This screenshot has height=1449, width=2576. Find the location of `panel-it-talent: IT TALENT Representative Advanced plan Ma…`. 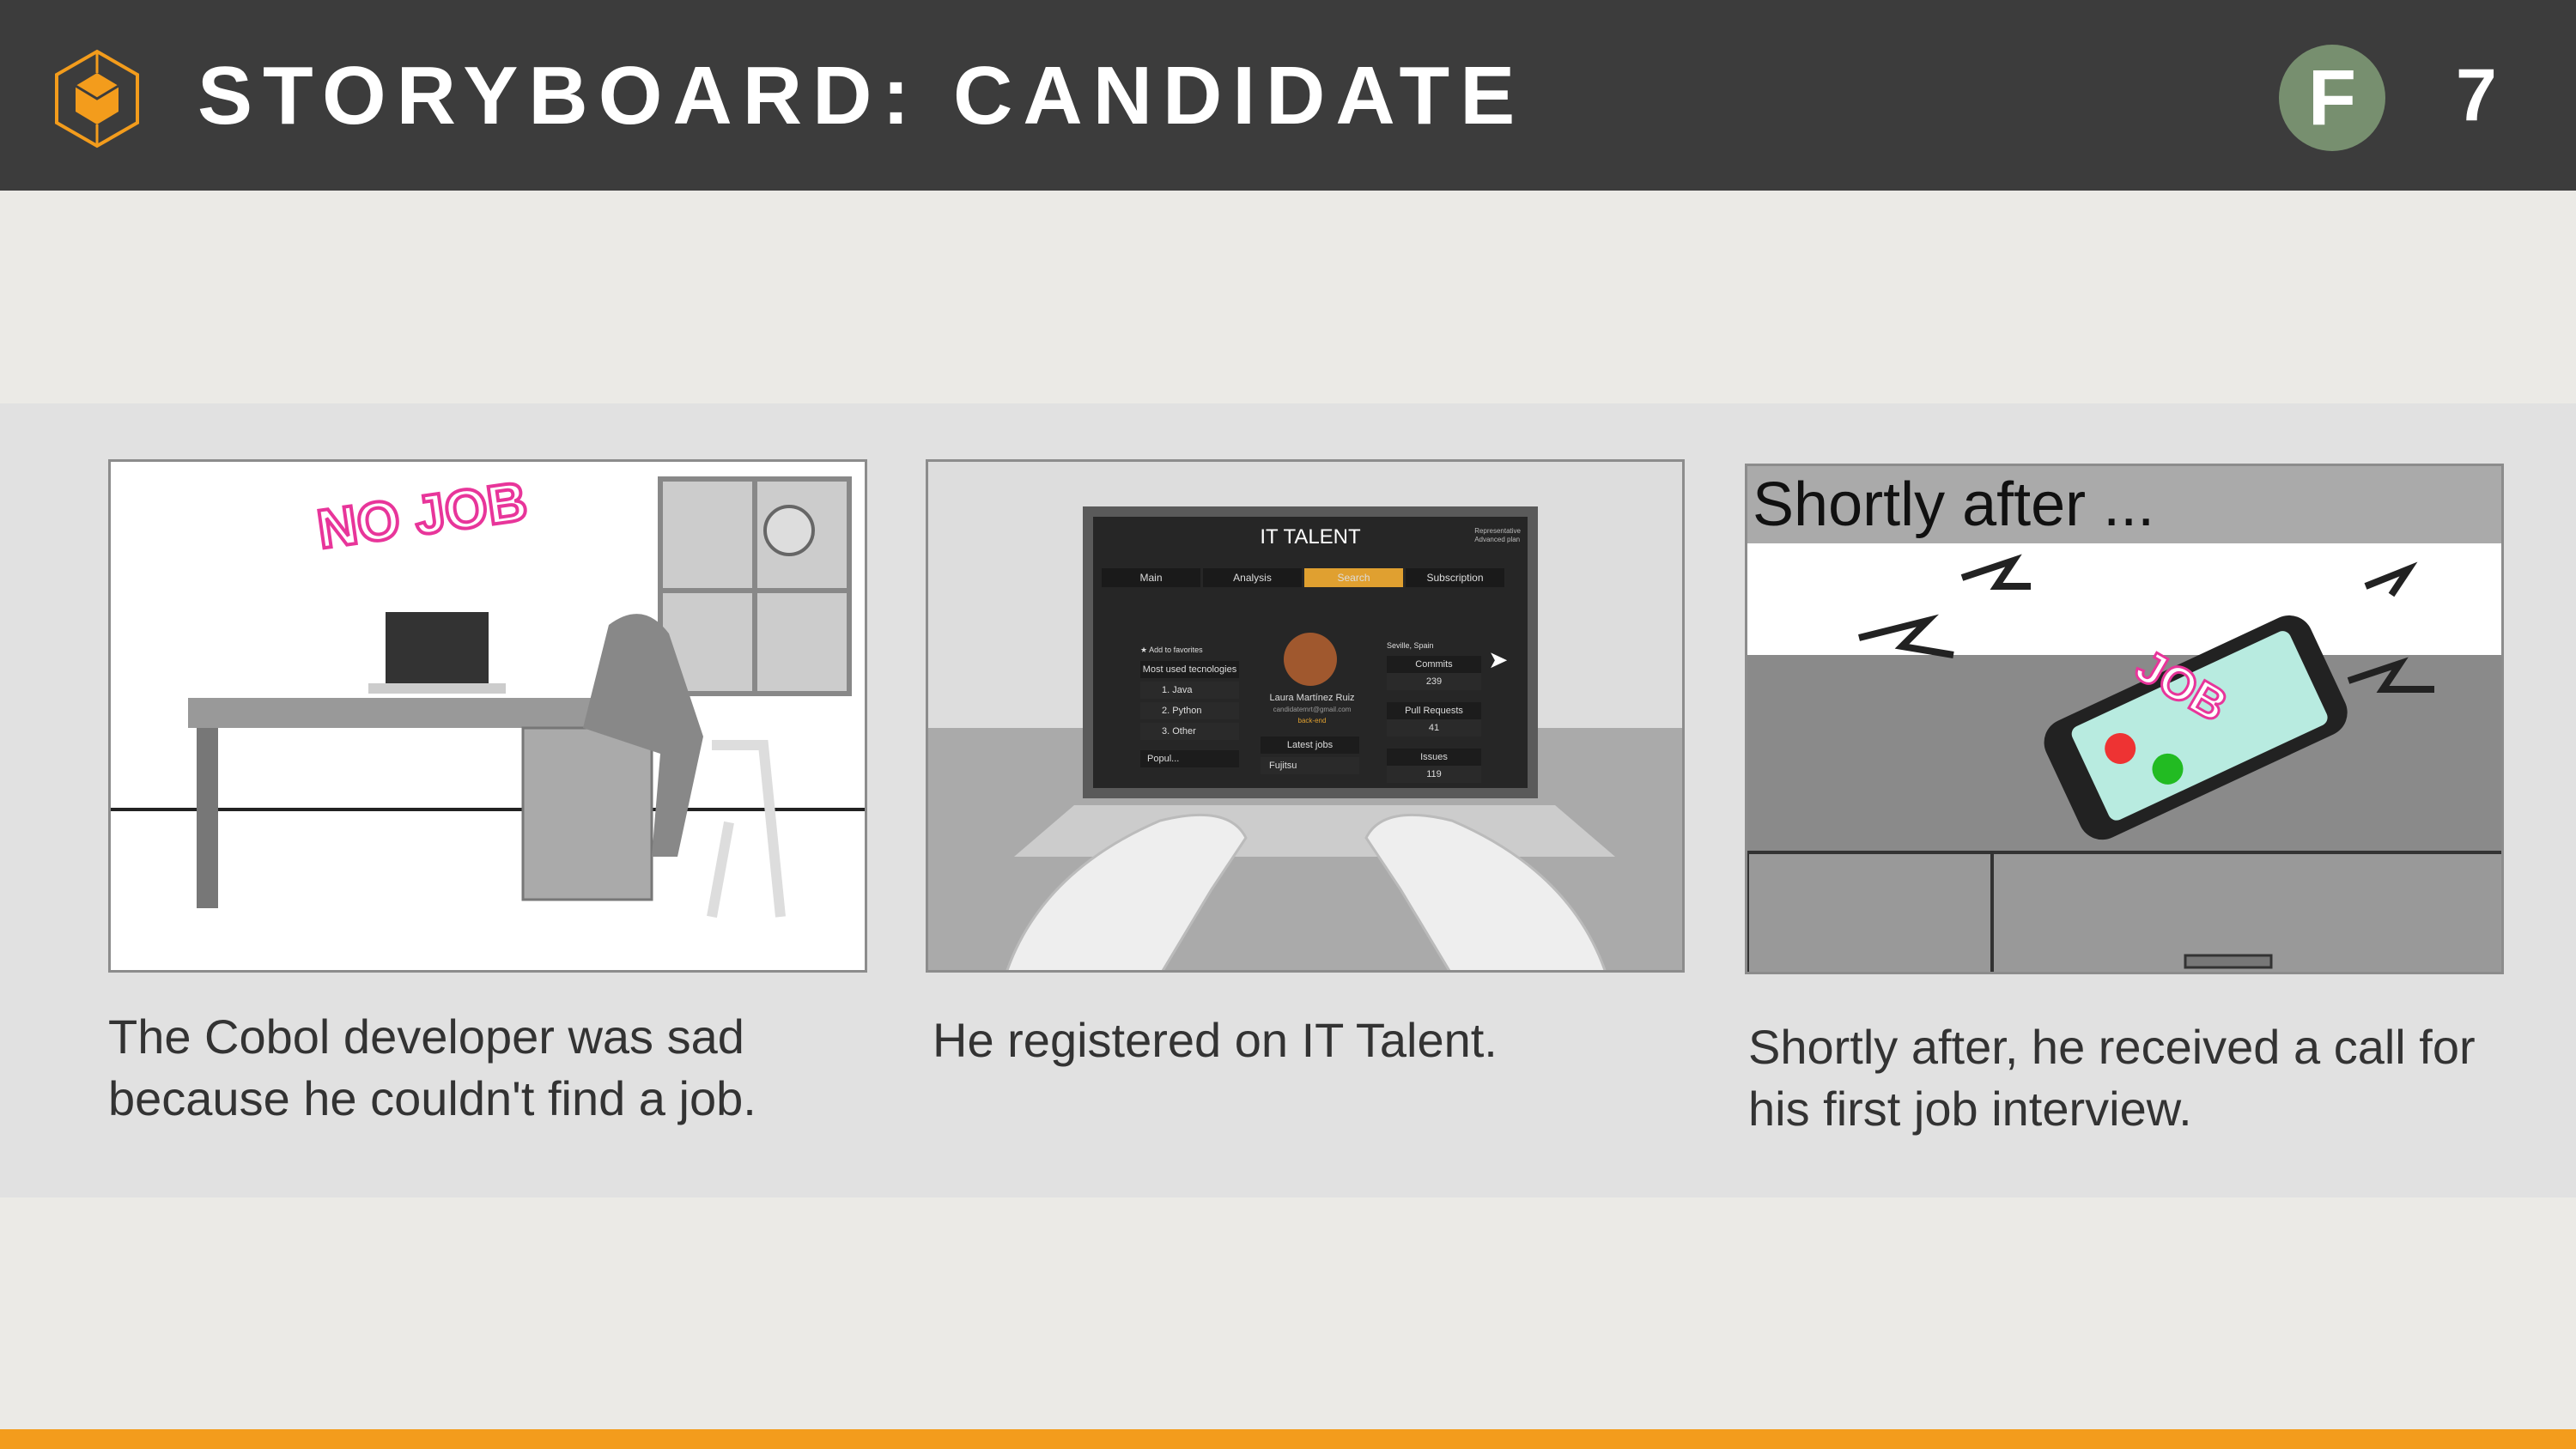

panel-it-talent: IT TALENT Representative Advanced plan Ma… is located at coordinates (1305, 716).